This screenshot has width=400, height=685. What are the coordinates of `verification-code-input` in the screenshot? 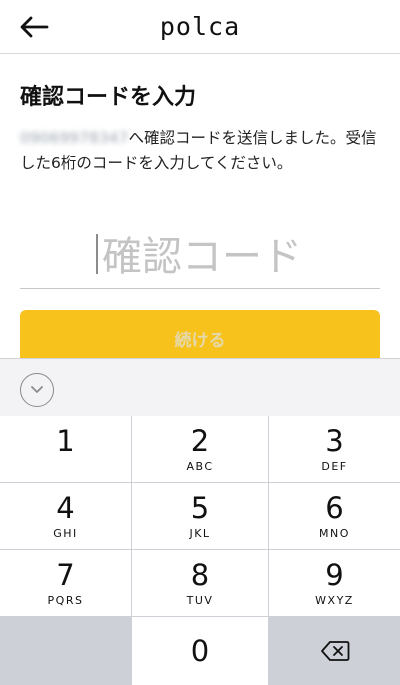 It's located at (202, 257).